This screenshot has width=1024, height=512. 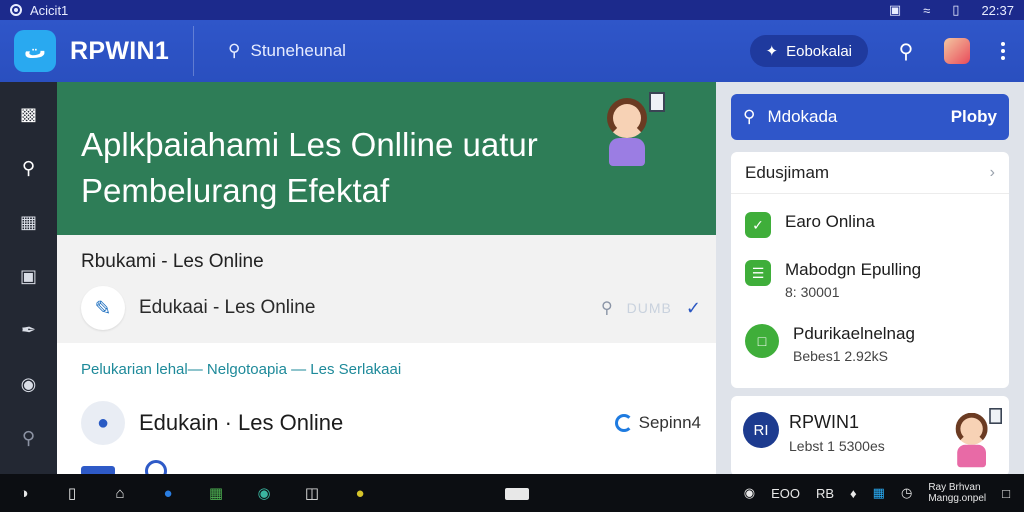 I want to click on status-left-text: Acicit1, so click(x=49, y=10).